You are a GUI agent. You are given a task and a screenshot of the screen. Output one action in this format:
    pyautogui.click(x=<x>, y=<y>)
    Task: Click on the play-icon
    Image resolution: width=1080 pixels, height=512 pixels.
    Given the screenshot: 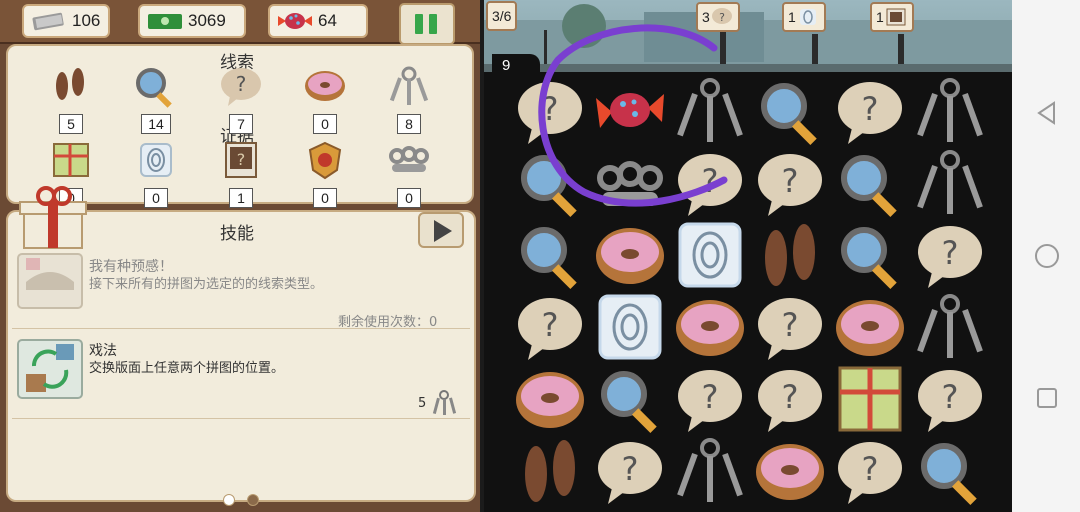 What is the action you would take?
    pyautogui.click(x=443, y=231)
    